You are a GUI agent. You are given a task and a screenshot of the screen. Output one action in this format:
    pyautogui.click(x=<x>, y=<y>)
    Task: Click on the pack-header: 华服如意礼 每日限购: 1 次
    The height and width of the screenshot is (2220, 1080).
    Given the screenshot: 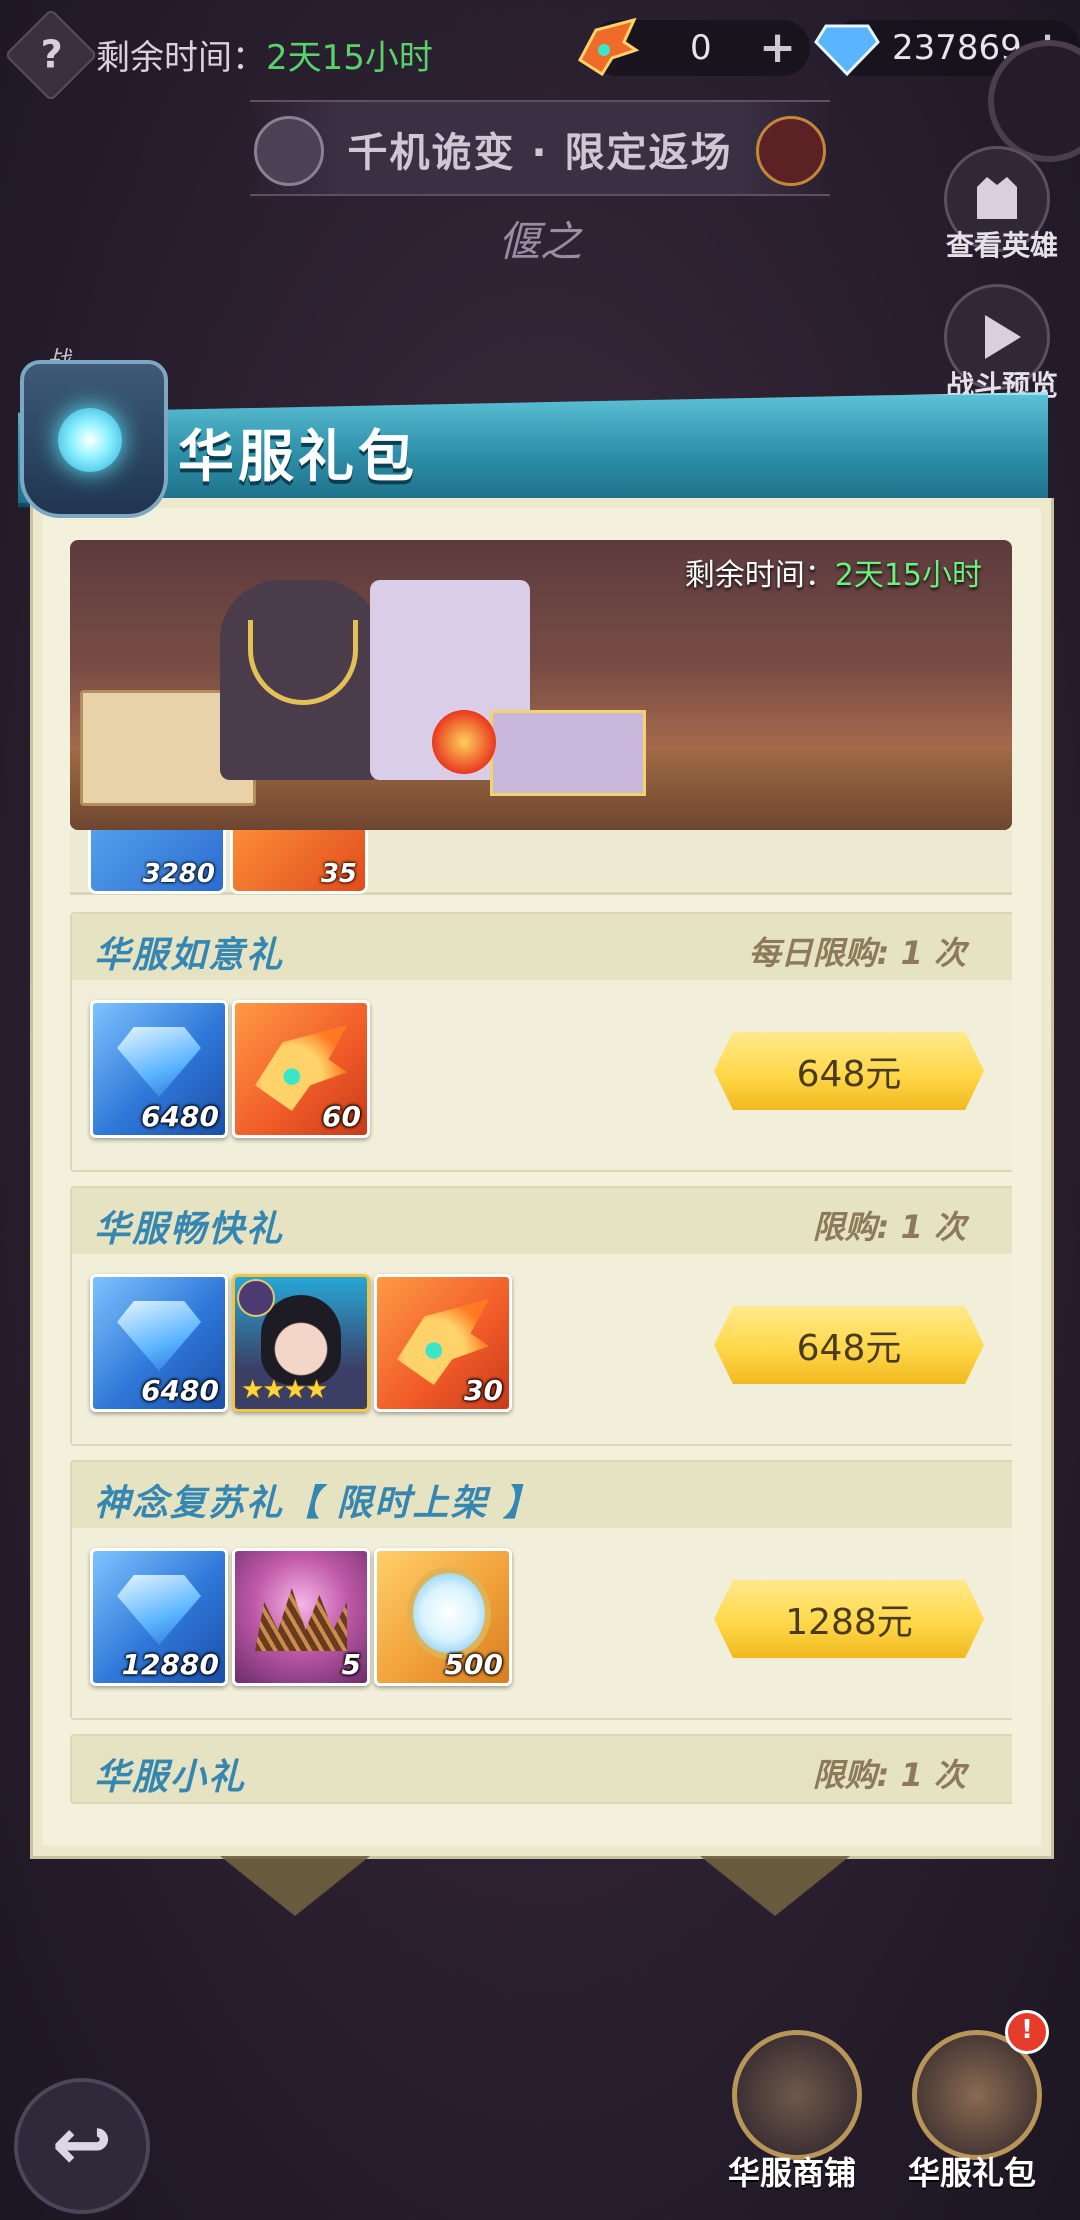 What is the action you would take?
    pyautogui.click(x=542, y=947)
    